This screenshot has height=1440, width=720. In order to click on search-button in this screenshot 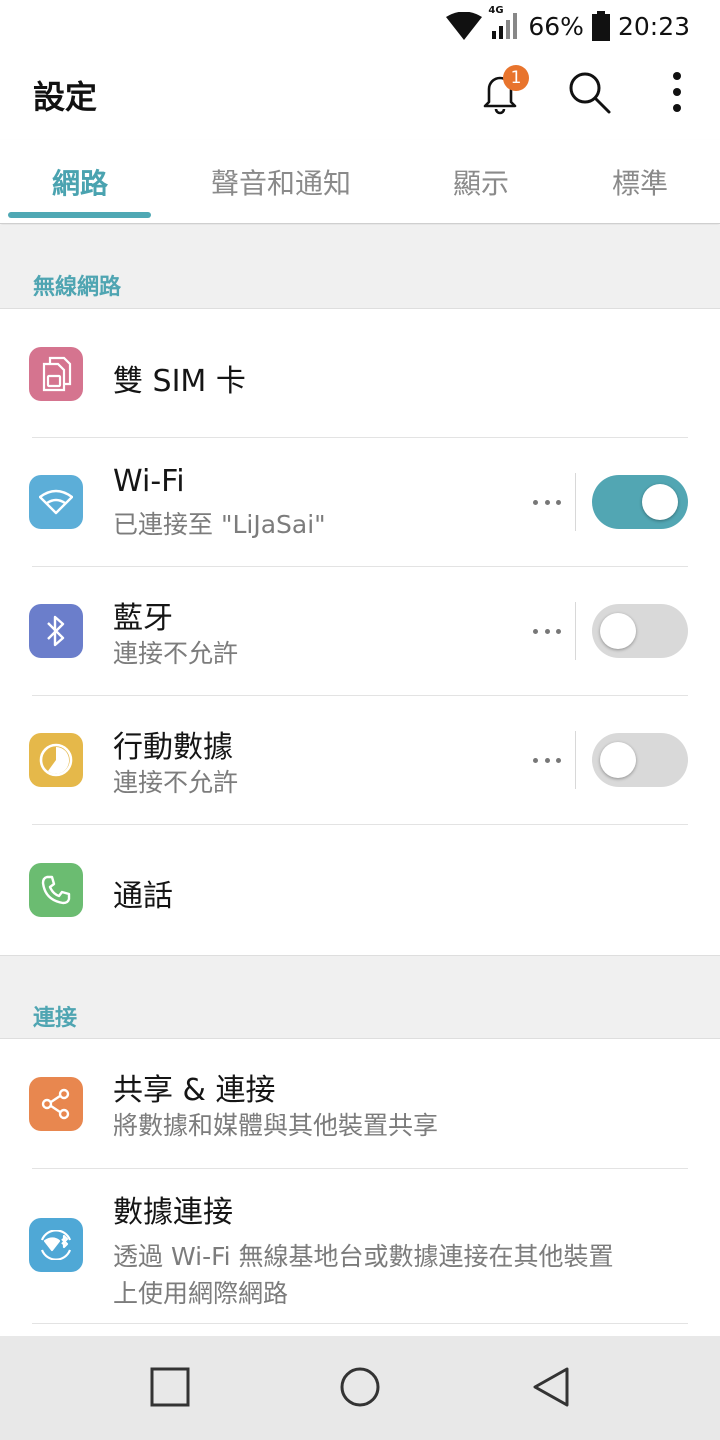, I will do `click(589, 94)`.